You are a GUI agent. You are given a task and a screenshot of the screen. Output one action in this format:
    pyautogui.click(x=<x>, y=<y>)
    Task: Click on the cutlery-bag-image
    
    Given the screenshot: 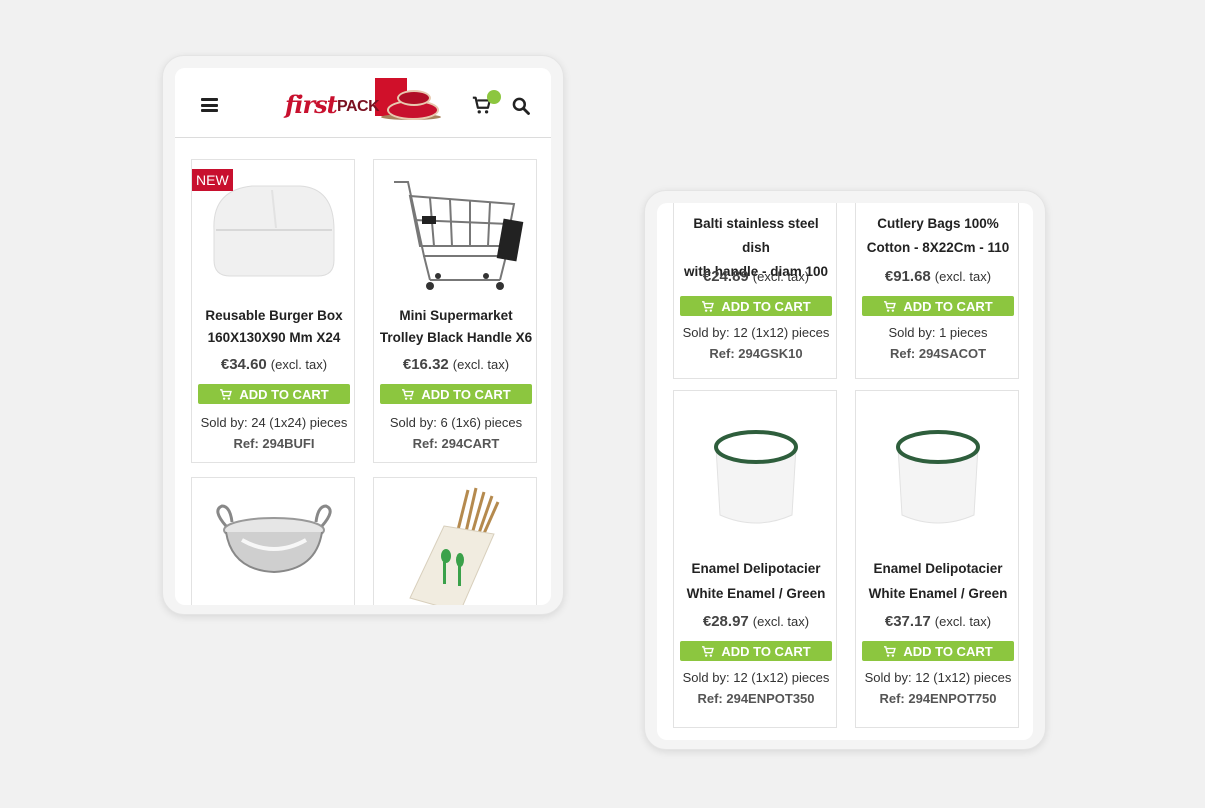 What is the action you would take?
    pyautogui.click(x=456, y=541)
    